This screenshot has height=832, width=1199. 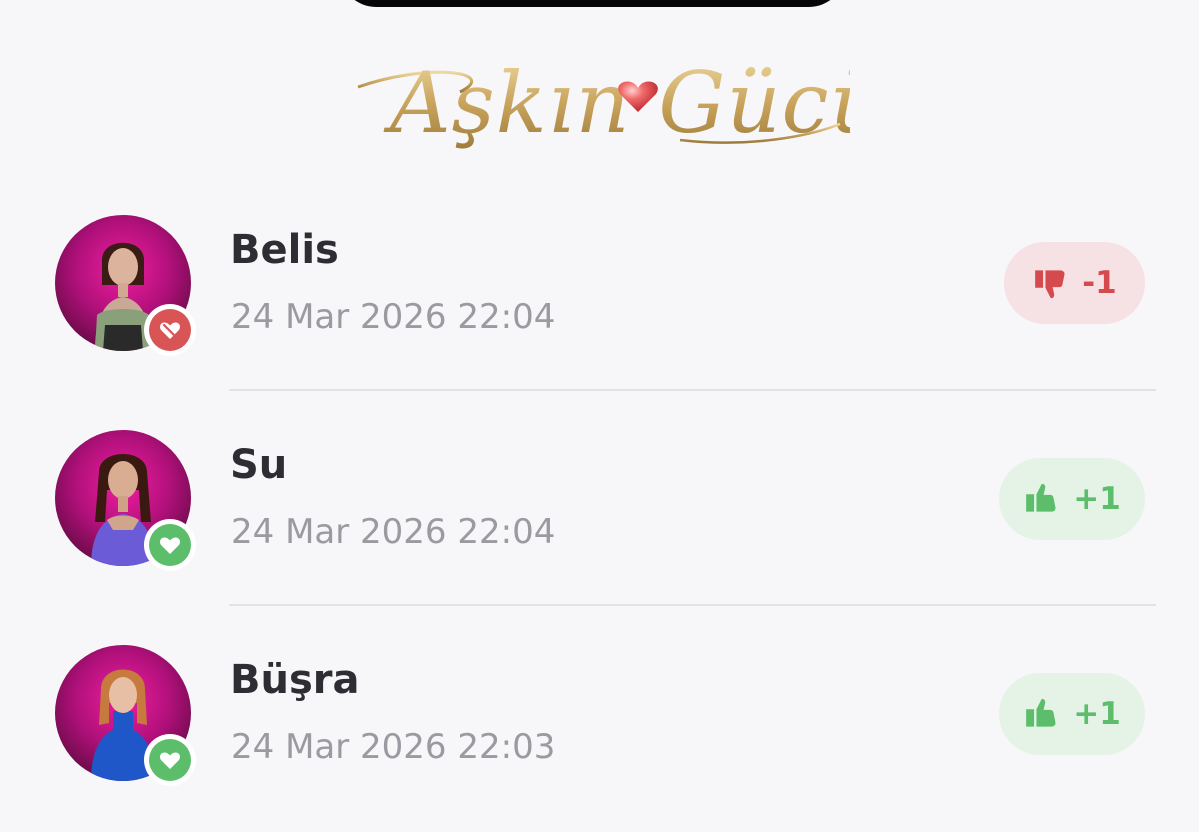 What do you see at coordinates (1099, 283) in the screenshot?
I see `vote-count: -1` at bounding box center [1099, 283].